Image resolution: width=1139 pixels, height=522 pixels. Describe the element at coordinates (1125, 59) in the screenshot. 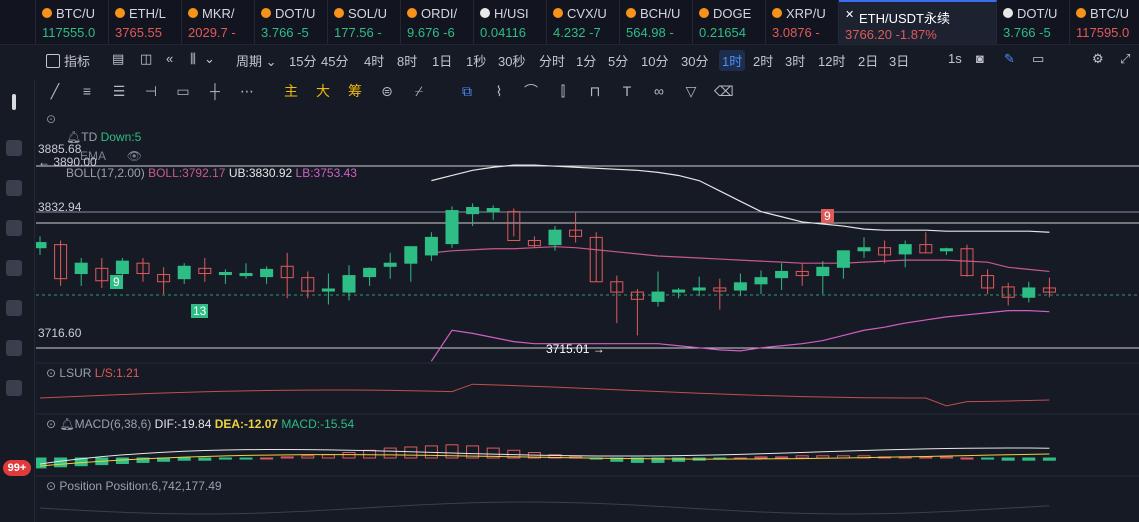

I see `expand-icon: ⤢` at that location.